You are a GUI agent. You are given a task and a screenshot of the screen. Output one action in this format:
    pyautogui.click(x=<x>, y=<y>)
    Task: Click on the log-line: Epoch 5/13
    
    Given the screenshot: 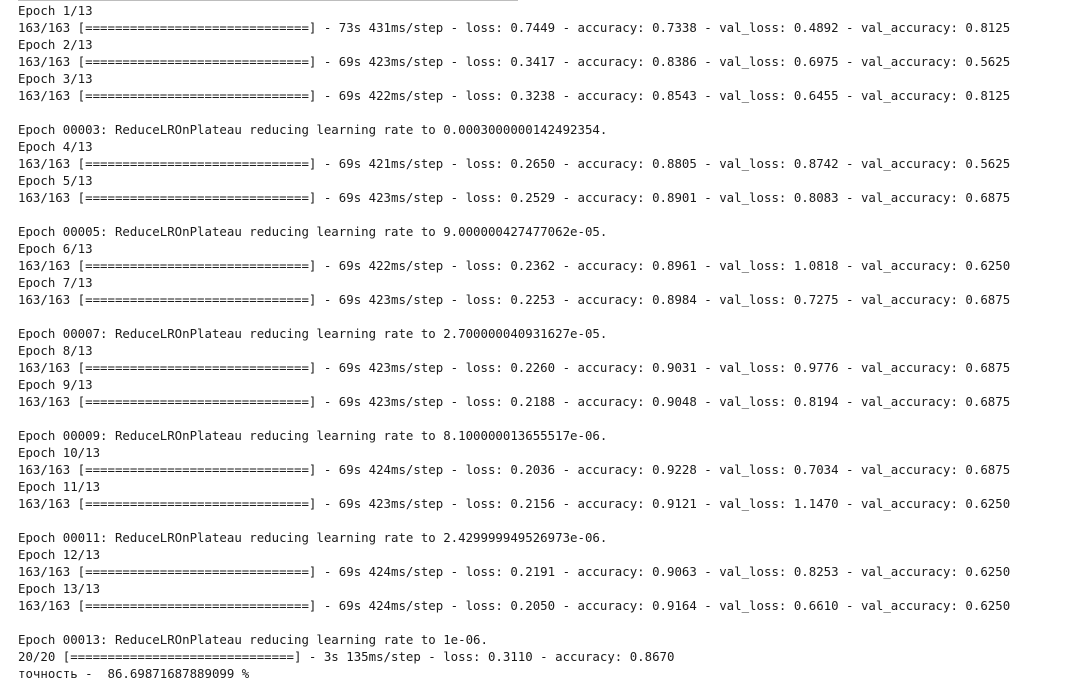 What is the action you would take?
    pyautogui.click(x=55, y=180)
    